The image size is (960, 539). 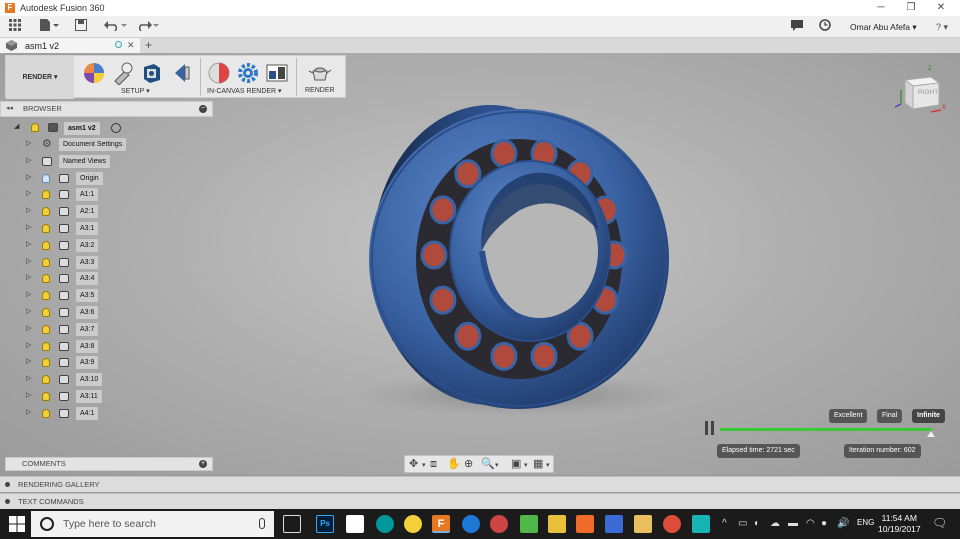 I want to click on undo-icon, so click(x=115, y=27).